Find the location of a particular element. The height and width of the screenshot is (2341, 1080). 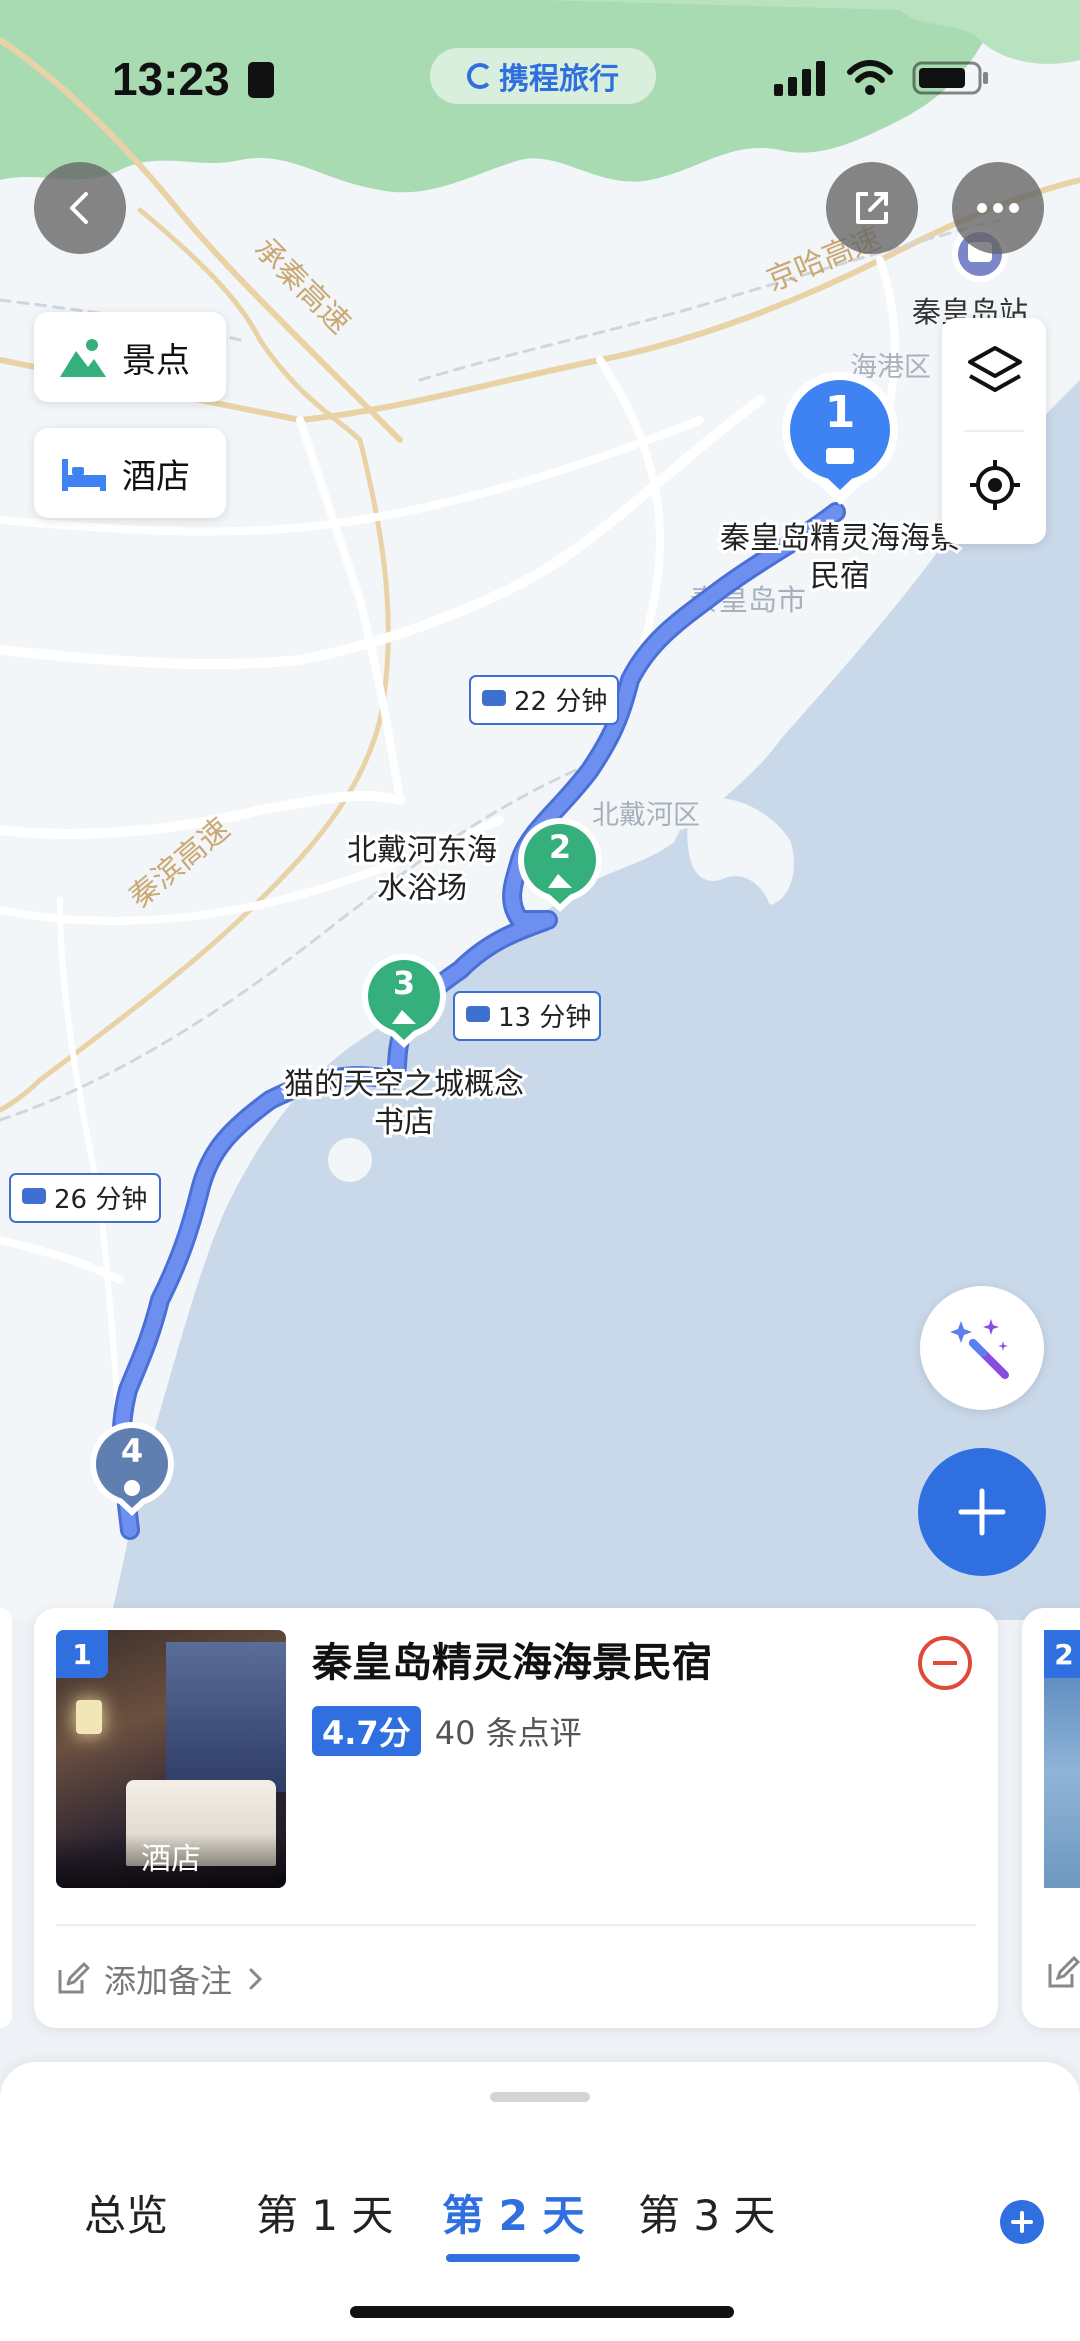

add-day-button is located at coordinates (1022, 2222).